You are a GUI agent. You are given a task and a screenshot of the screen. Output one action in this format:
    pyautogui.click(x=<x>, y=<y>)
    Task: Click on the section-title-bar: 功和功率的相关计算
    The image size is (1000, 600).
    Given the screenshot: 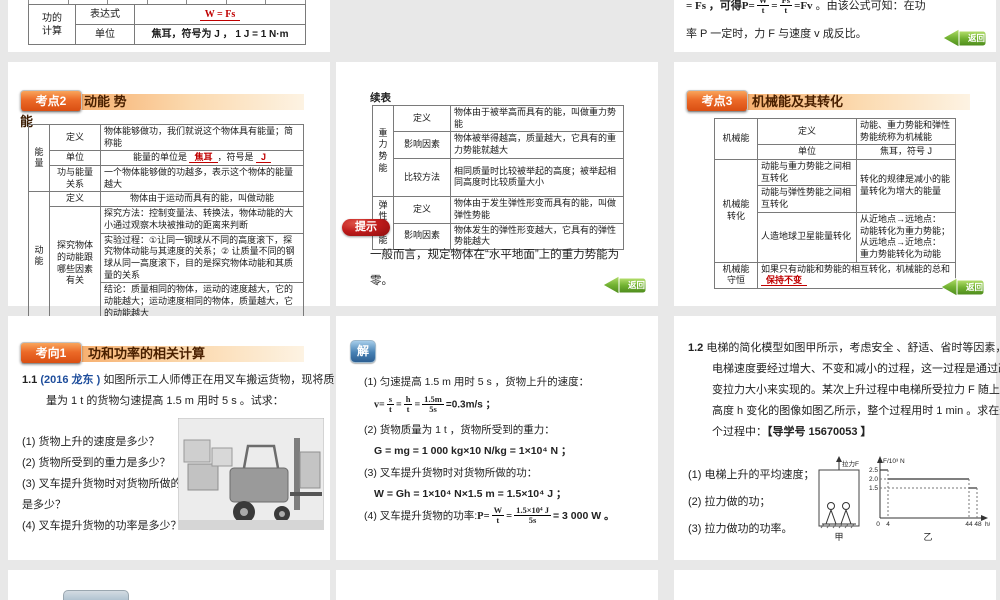 What is the action you would take?
    pyautogui.click(x=177, y=354)
    